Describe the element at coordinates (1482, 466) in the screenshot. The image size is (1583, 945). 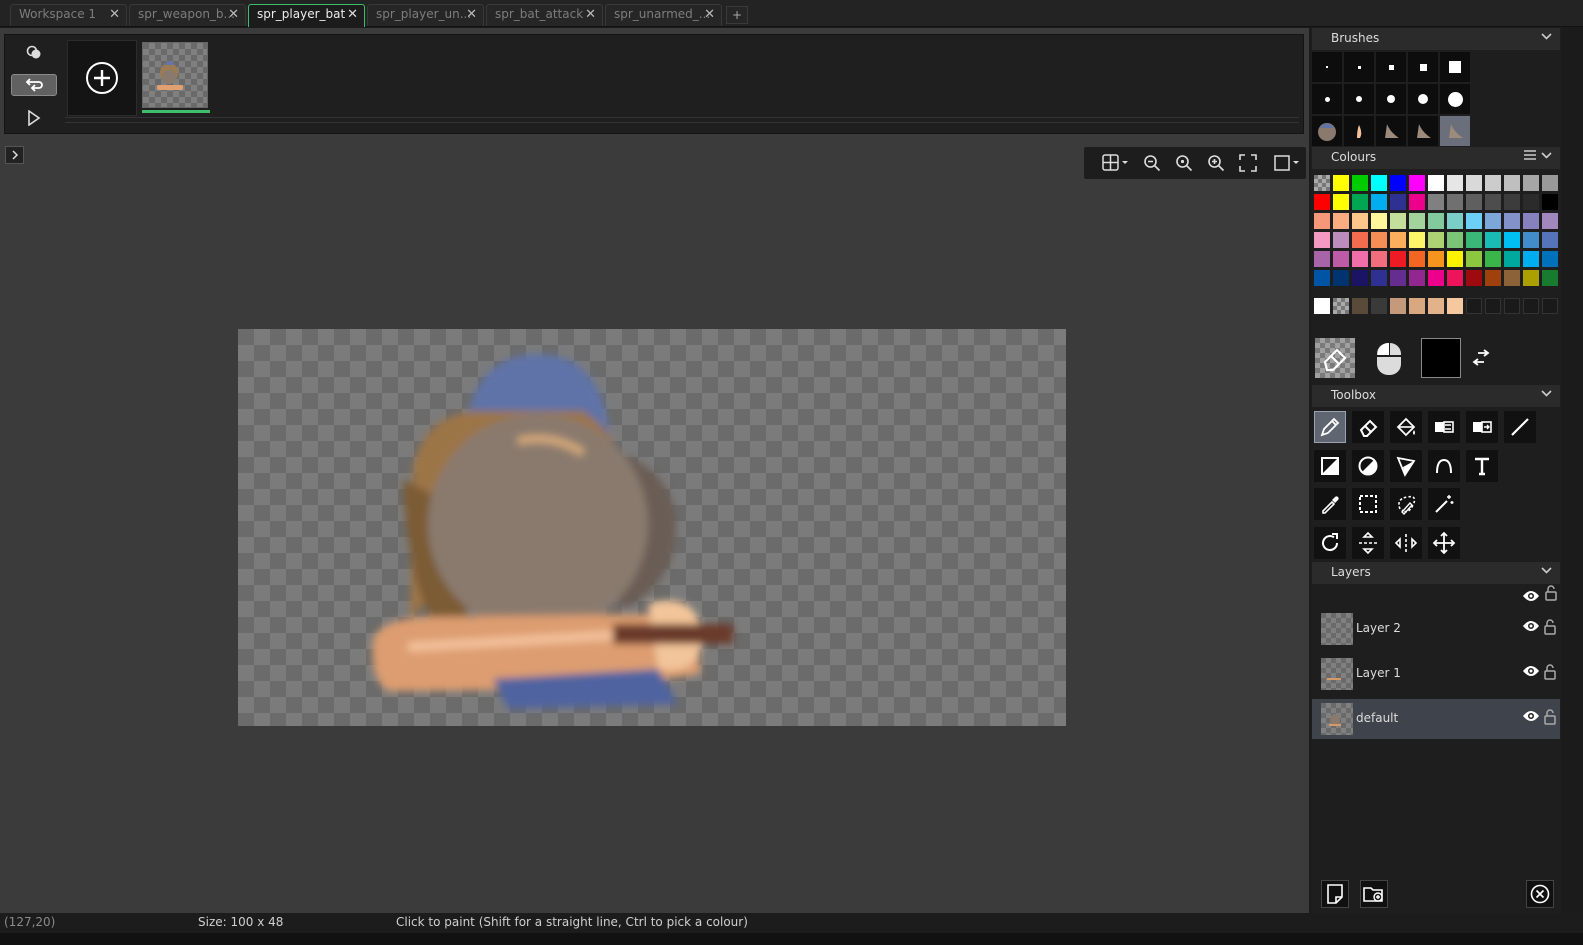
I see `text-tool` at that location.